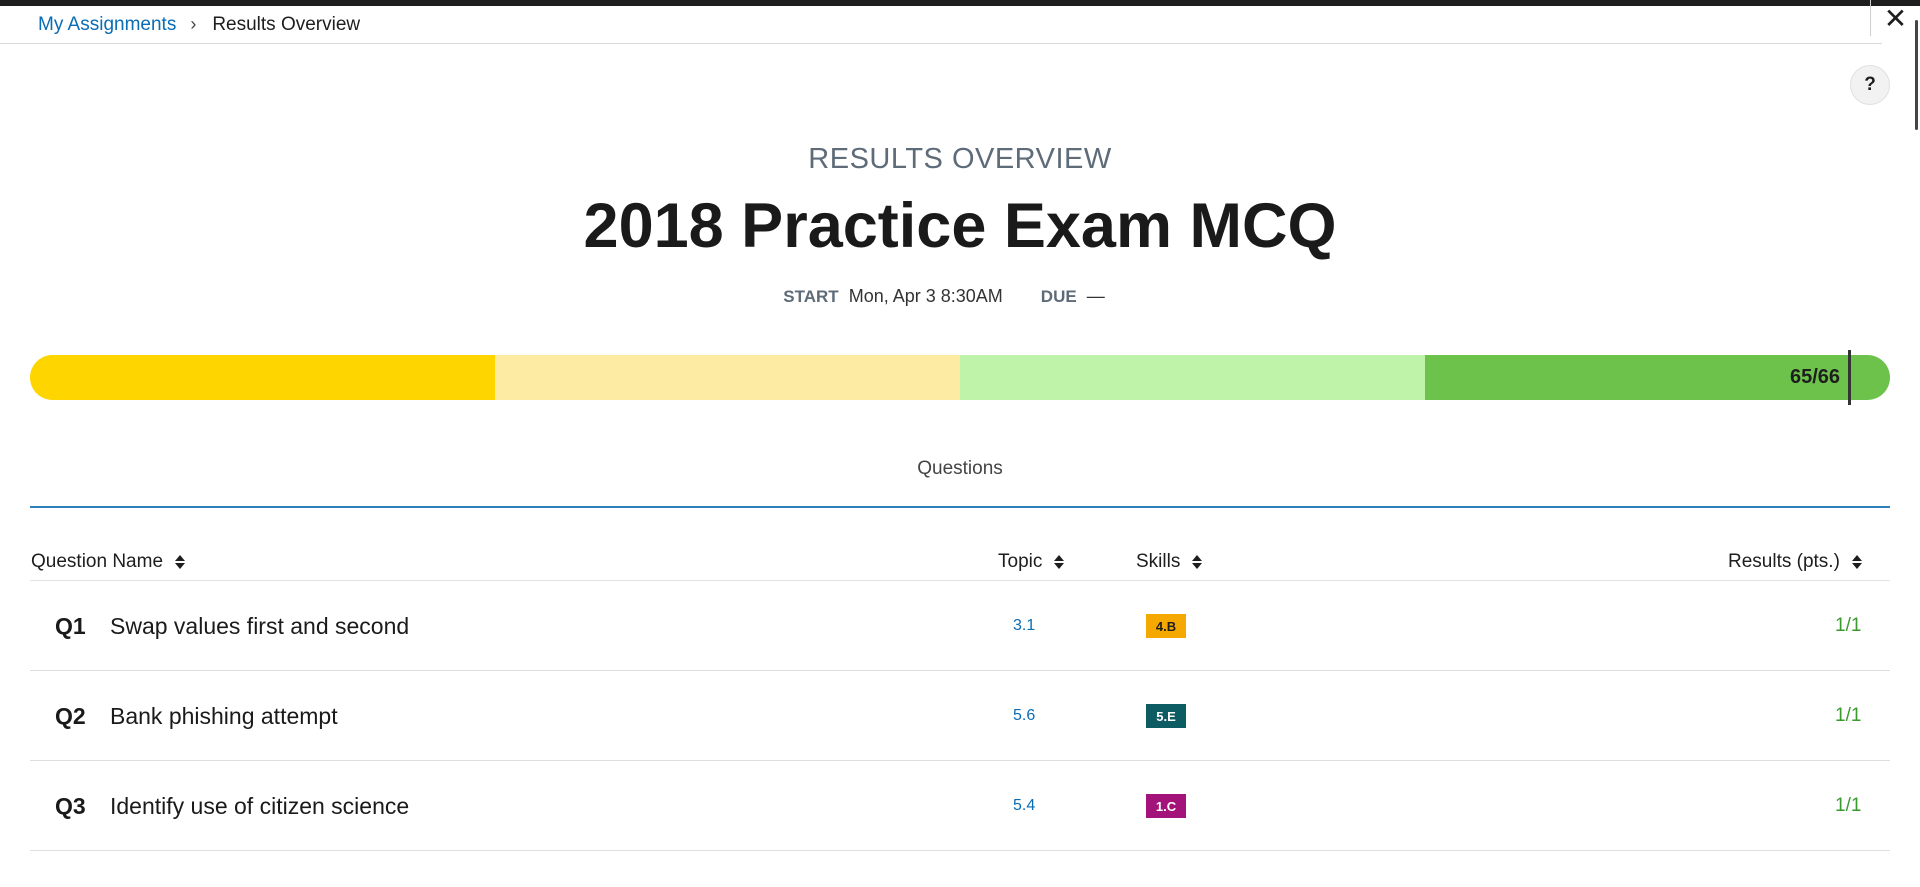  Describe the element at coordinates (925, 296) in the screenshot. I see `start-value: Mon, Apr 3 8:30AM` at that location.